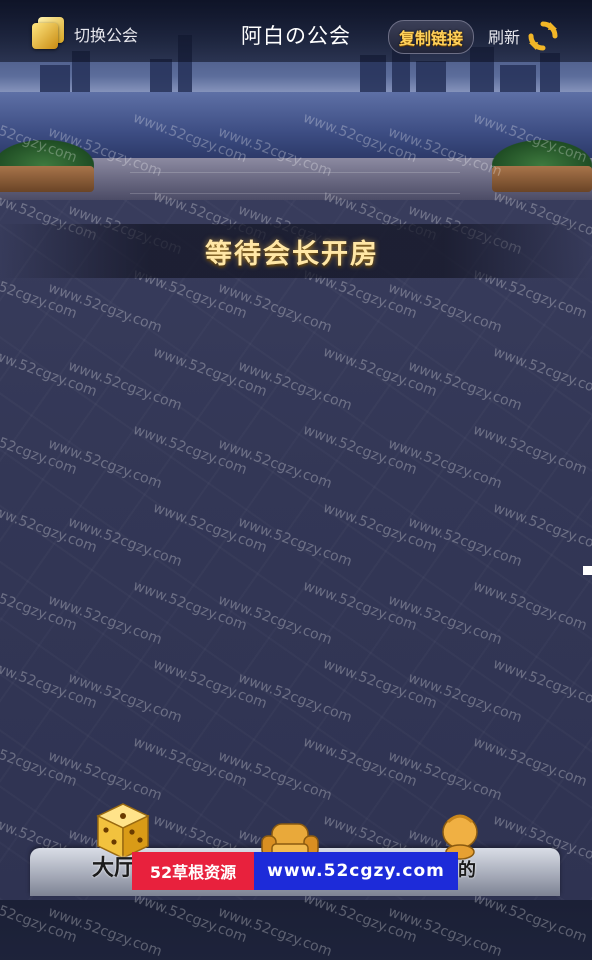 The image size is (592, 960). I want to click on lobby-label: 大厅, so click(114, 868).